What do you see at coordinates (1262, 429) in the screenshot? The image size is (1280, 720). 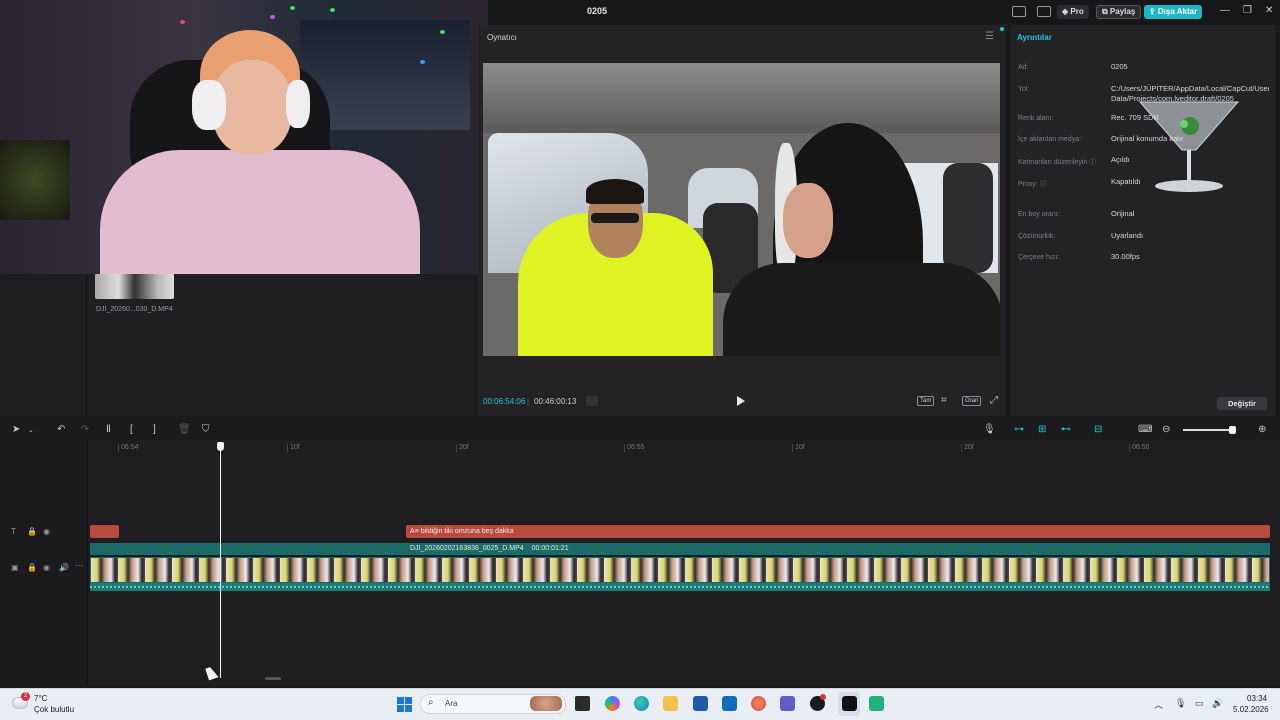 I see `zoom-in-icon: ⊕` at bounding box center [1262, 429].